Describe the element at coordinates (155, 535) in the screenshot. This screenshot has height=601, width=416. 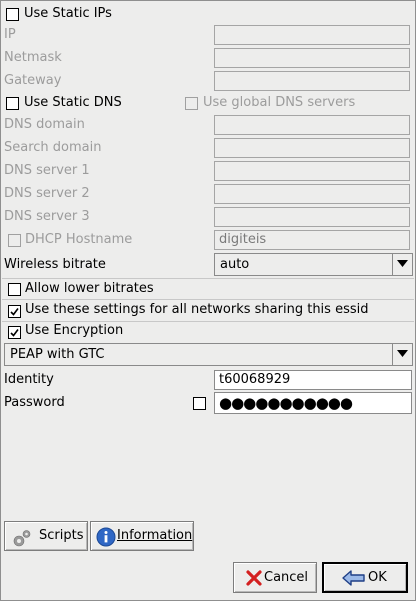
I see `information-label: Information` at that location.